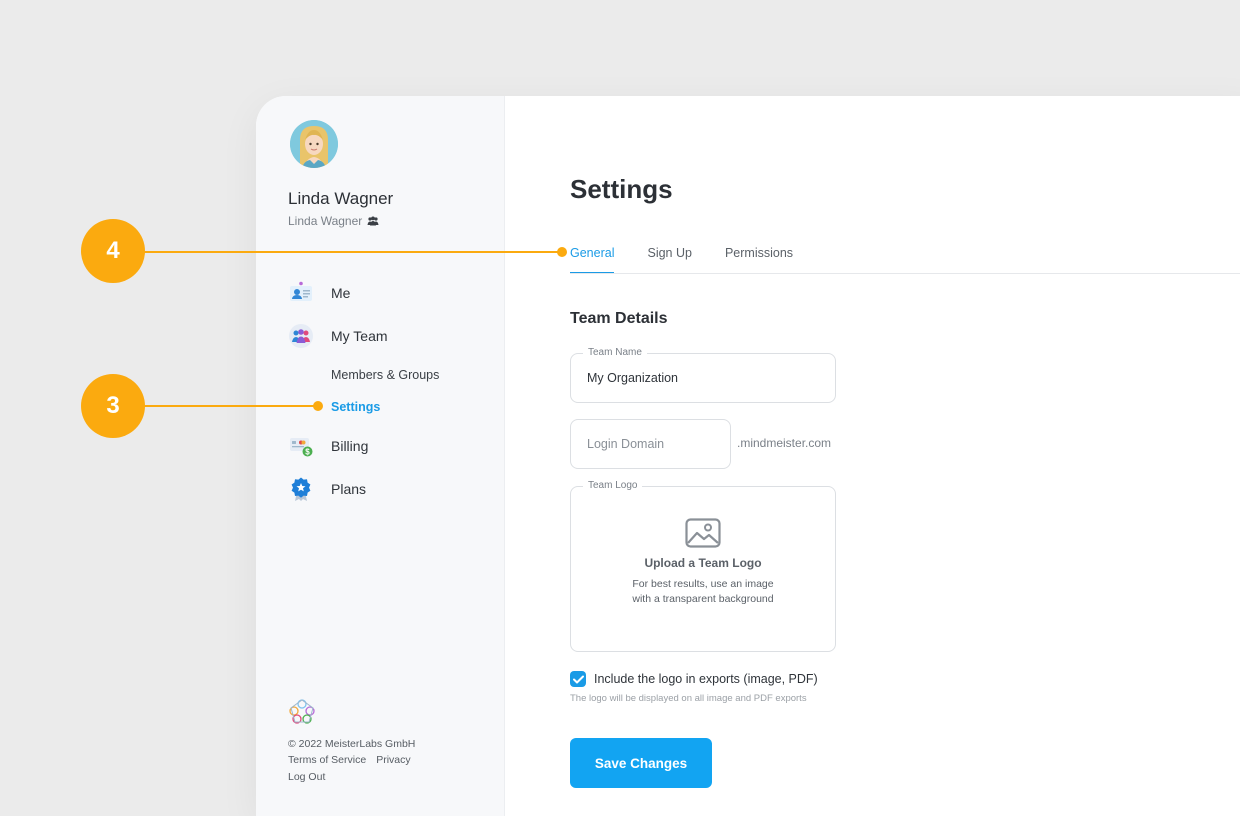 This screenshot has height=816, width=1240. What do you see at coordinates (562, 252) in the screenshot?
I see `callout-4-dot` at bounding box center [562, 252].